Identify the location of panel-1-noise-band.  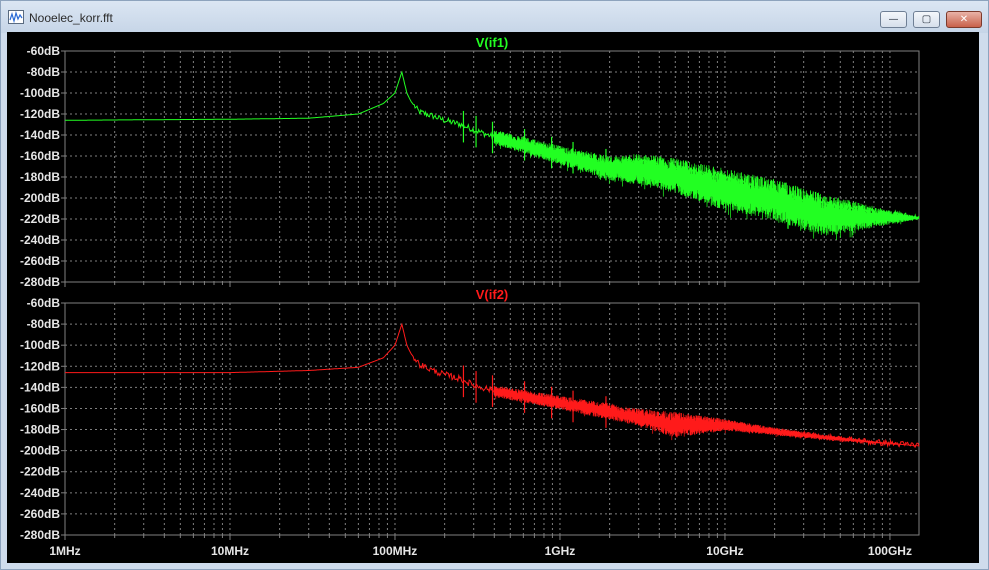
(706, 185).